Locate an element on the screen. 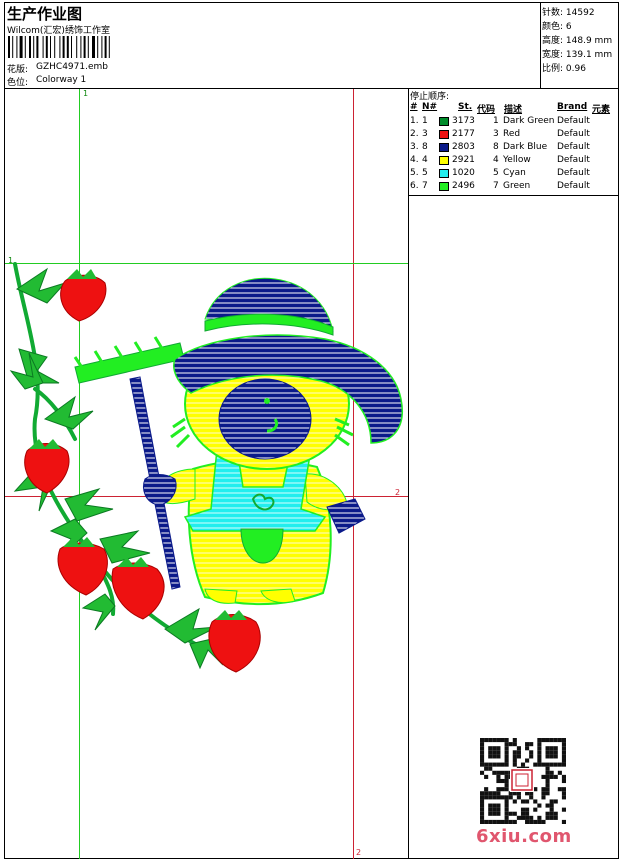 This screenshot has height=860, width=620. stop-cell-code: 3 is located at coordinates (496, 134).